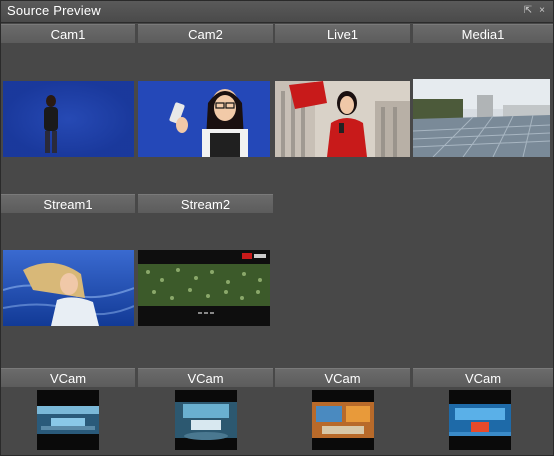  Describe the element at coordinates (205, 33) in the screenshot. I see `source-label-cam2: Cam2` at that location.